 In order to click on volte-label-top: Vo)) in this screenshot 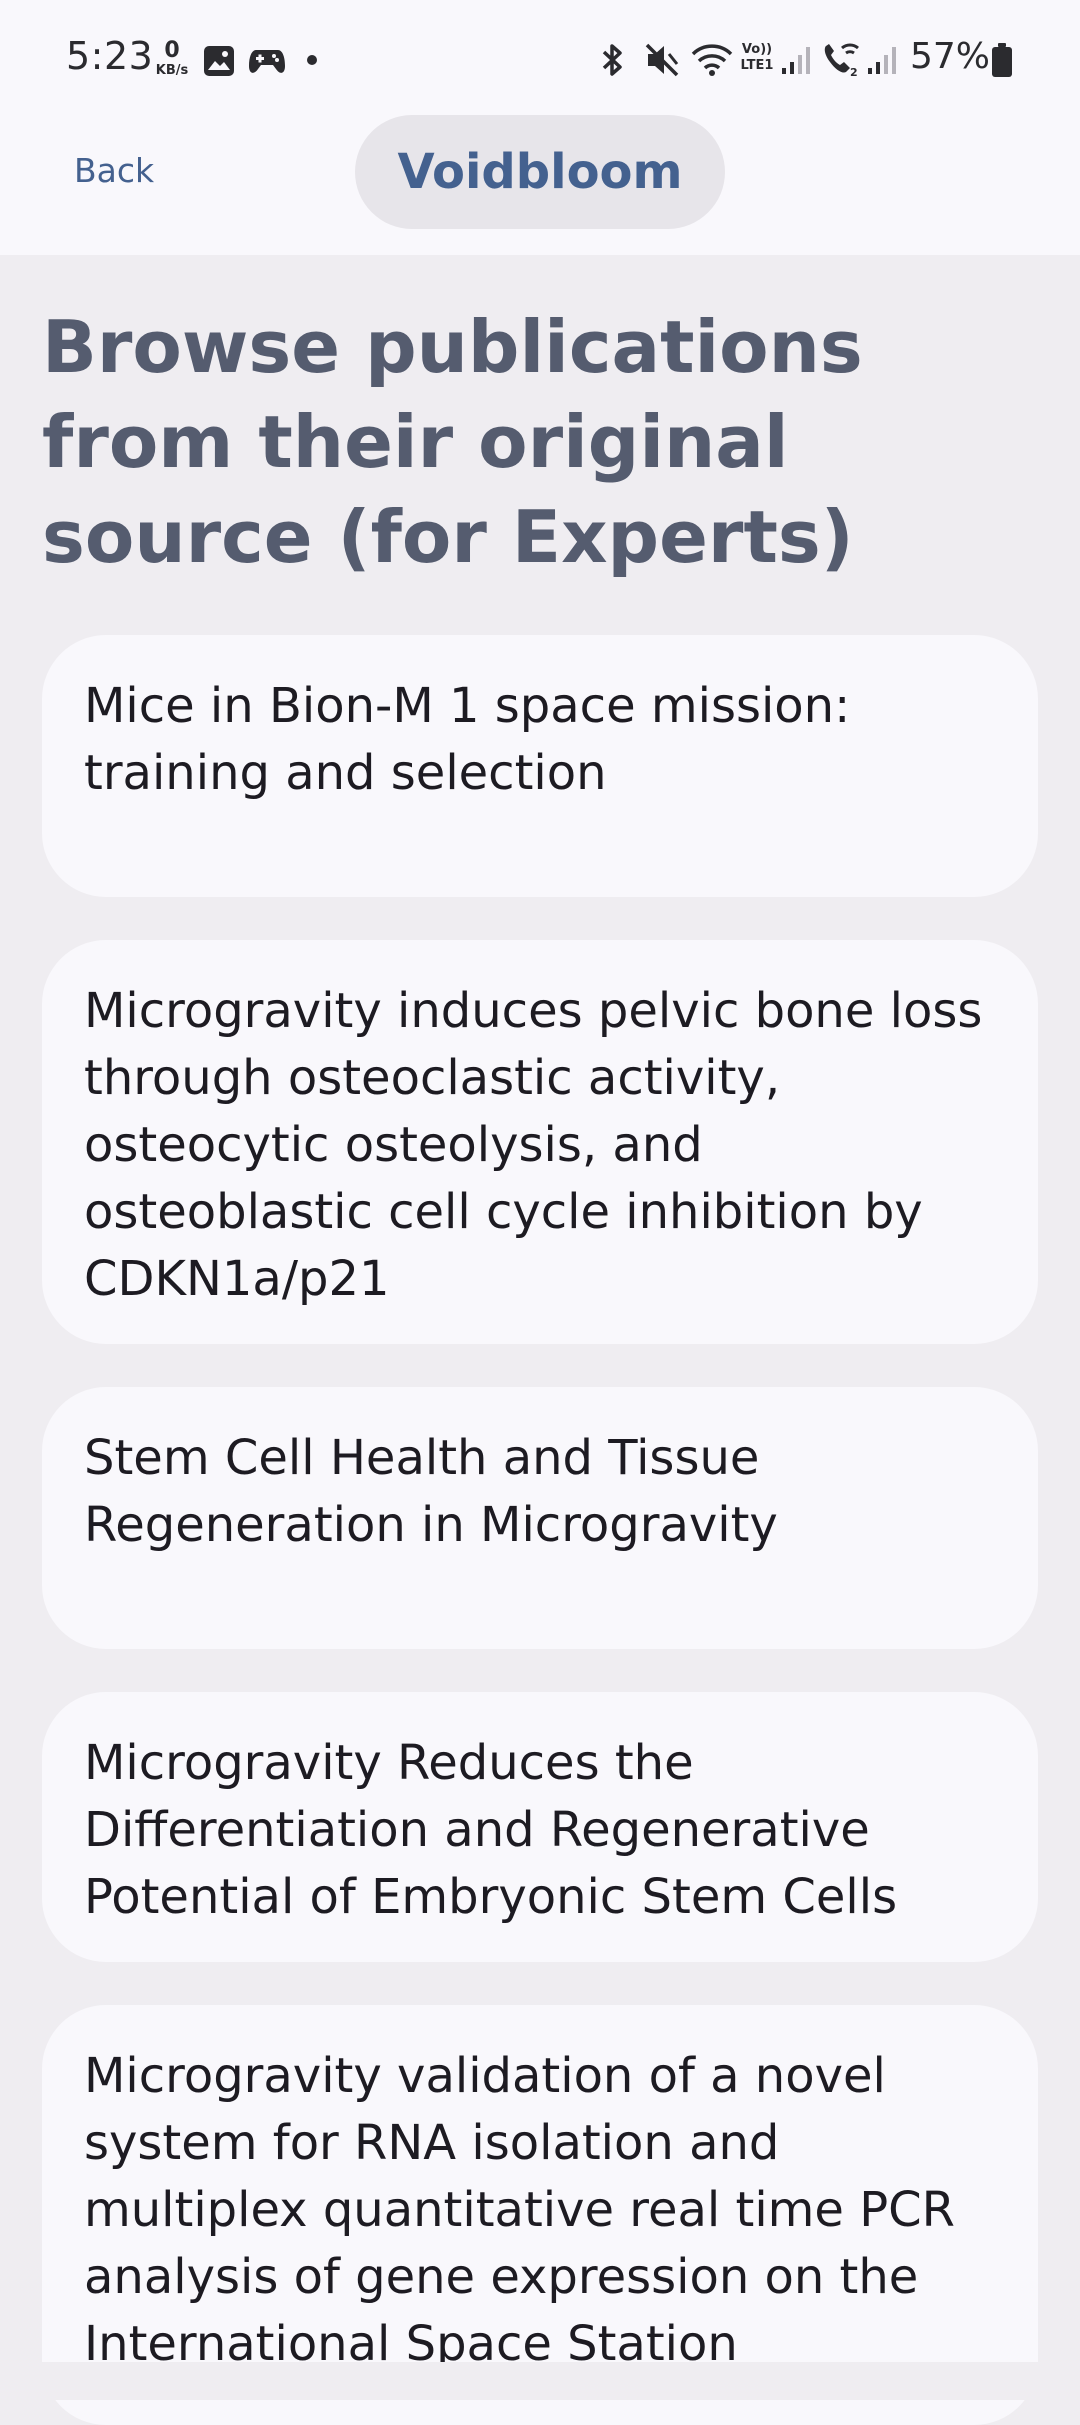, I will do `click(757, 49)`.